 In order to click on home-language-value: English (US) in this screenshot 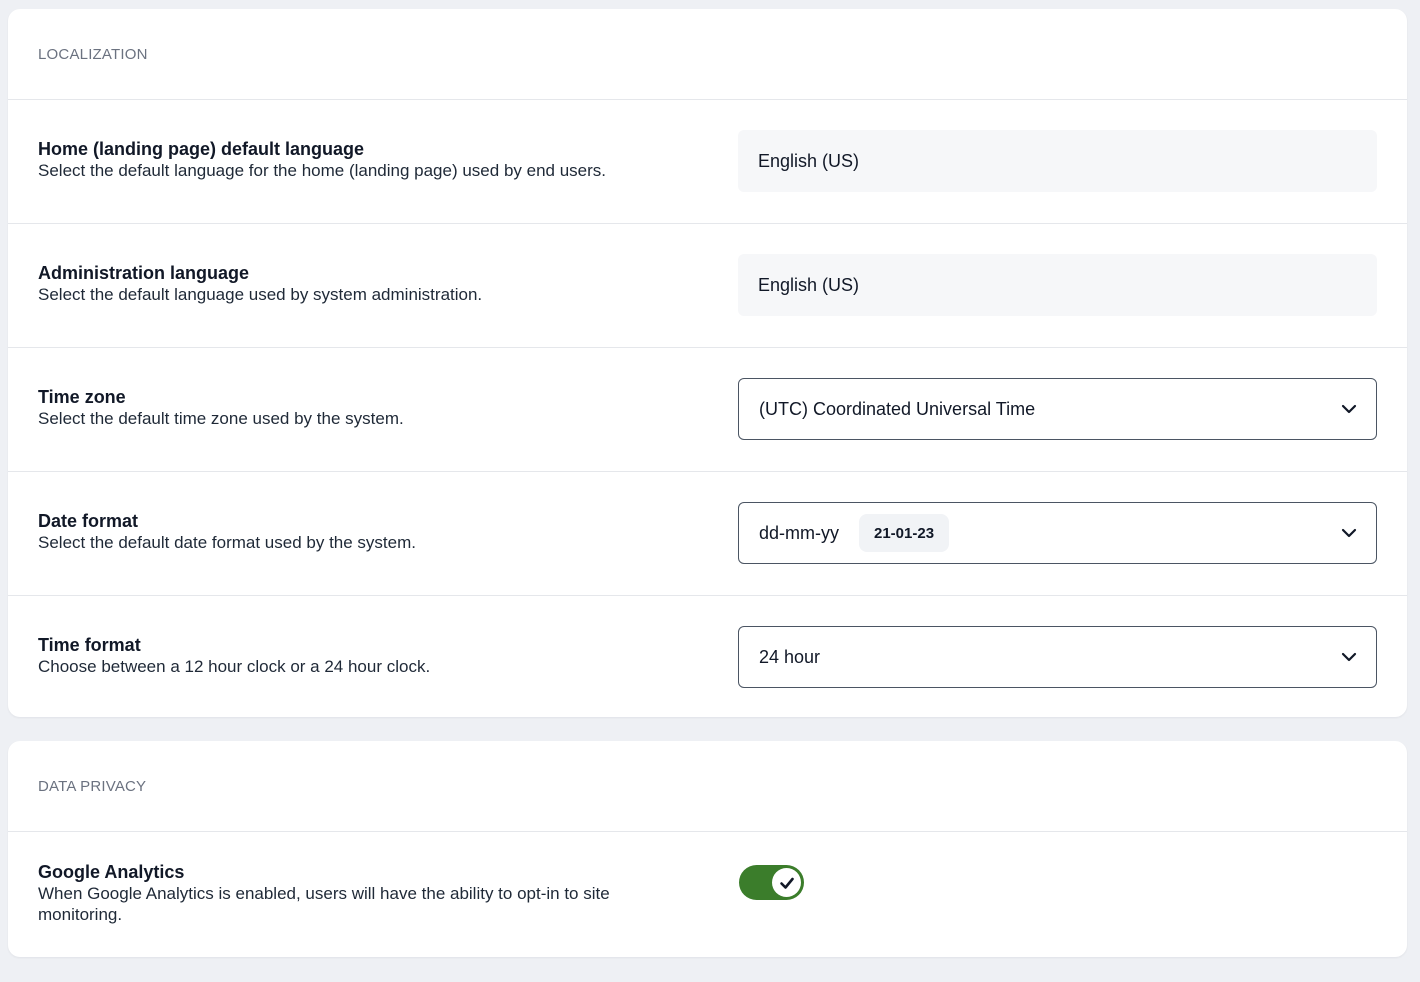, I will do `click(809, 160)`.